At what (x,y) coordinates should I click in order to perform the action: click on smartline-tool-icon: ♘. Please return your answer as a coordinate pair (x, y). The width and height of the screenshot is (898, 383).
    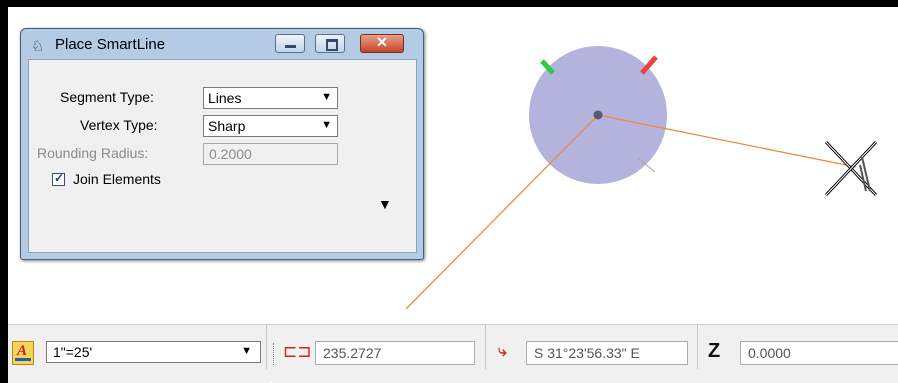
    Looking at the image, I should click on (38, 46).